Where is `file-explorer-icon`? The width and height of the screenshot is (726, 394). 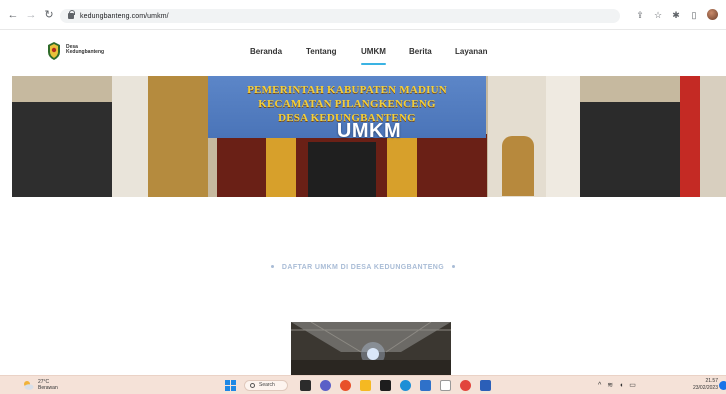
file-explorer-icon is located at coordinates (365, 385).